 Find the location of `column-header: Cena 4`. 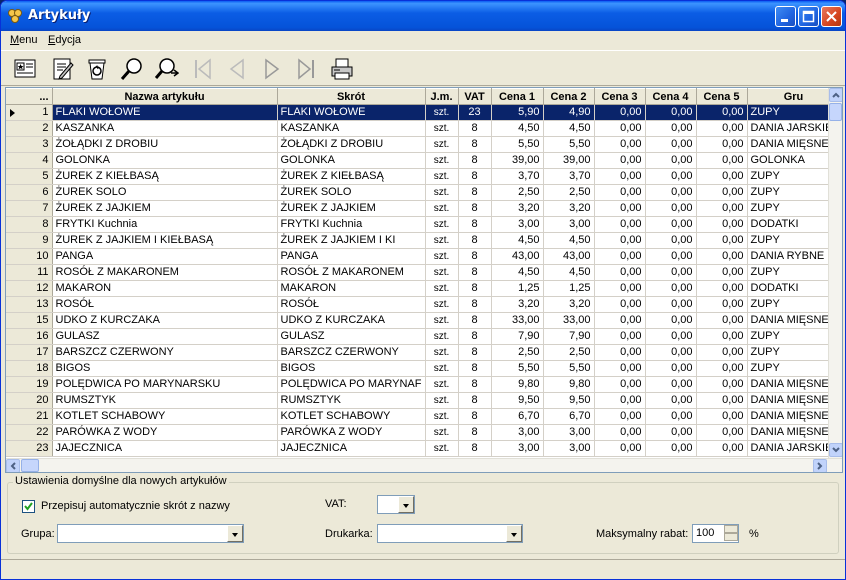

column-header: Cena 4 is located at coordinates (671, 96).